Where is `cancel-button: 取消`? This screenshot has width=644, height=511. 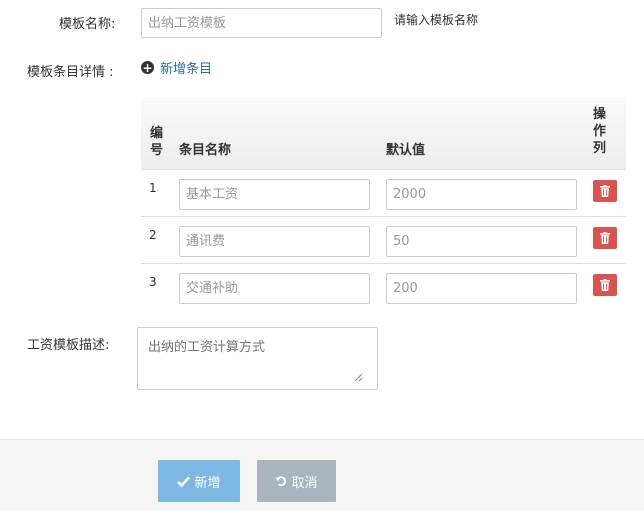 cancel-button: 取消 is located at coordinates (296, 481).